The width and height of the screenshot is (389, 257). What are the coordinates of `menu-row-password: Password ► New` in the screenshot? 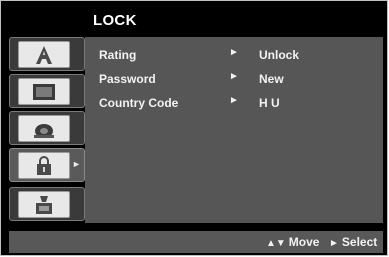 It's located at (234, 79).